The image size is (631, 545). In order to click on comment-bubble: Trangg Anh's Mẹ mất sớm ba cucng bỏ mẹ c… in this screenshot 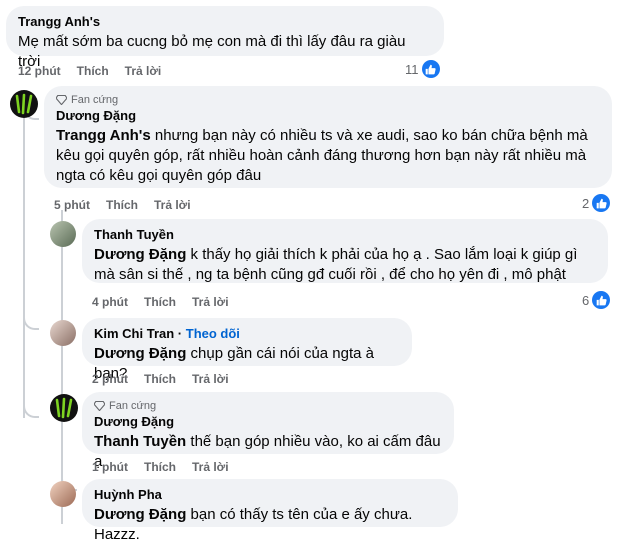, I will do `click(225, 38)`.